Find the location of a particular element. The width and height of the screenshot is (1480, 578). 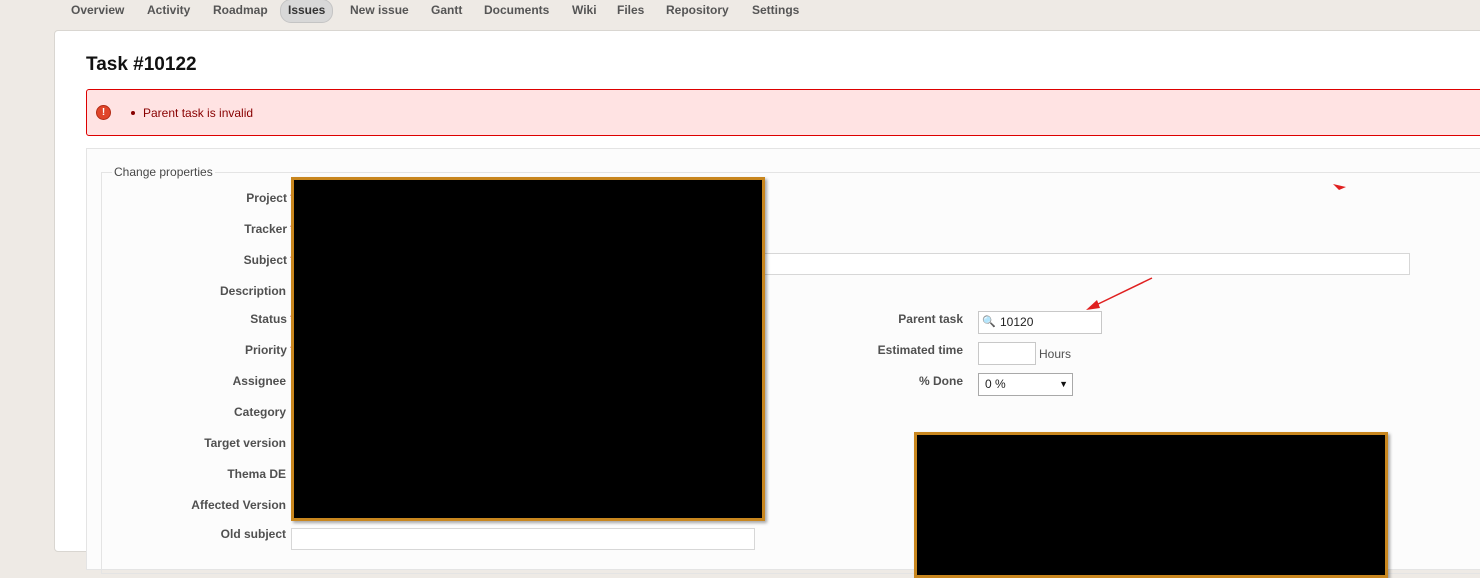

annotation-arrow-tip is located at coordinates (1339, 187).